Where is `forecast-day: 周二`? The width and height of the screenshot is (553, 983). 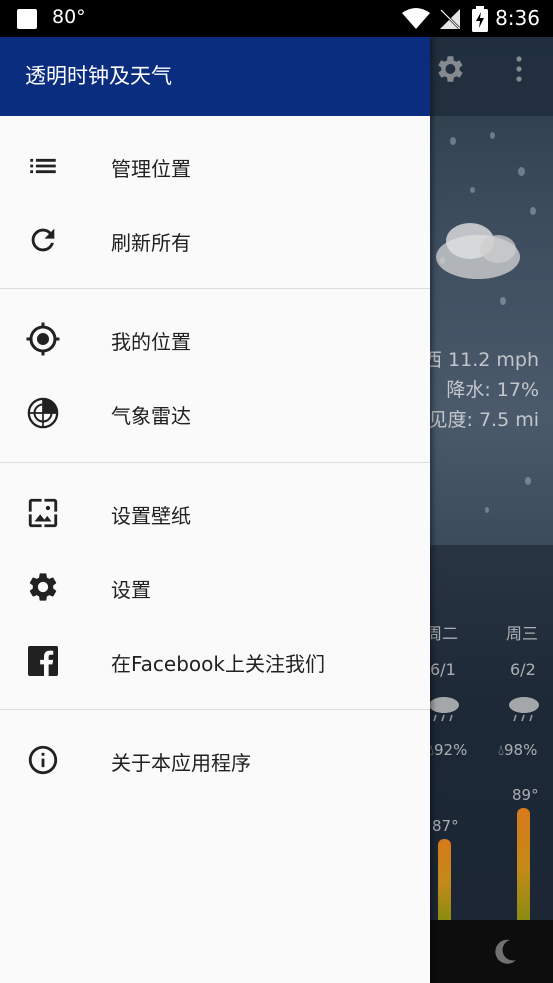 forecast-day: 周二 is located at coordinates (444, 633).